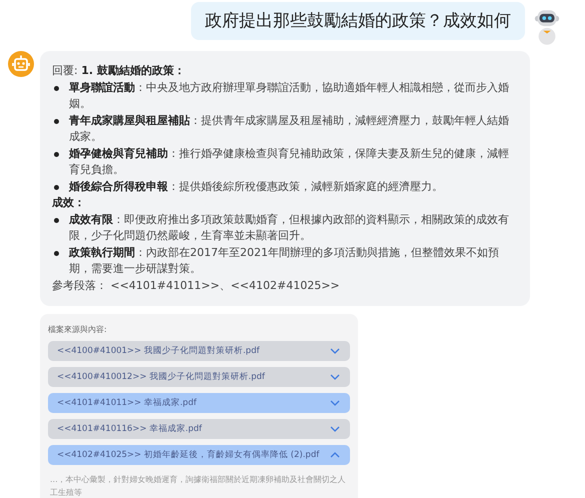  I want to click on bullet-text: 成效有限：即便政府推出多項政策鼓勵婚育，但根據內政部的資料顯示，相關政策的成效有限，少子化問題仍然嚴峻，生育率並未顯著回升。, so click(289, 228).